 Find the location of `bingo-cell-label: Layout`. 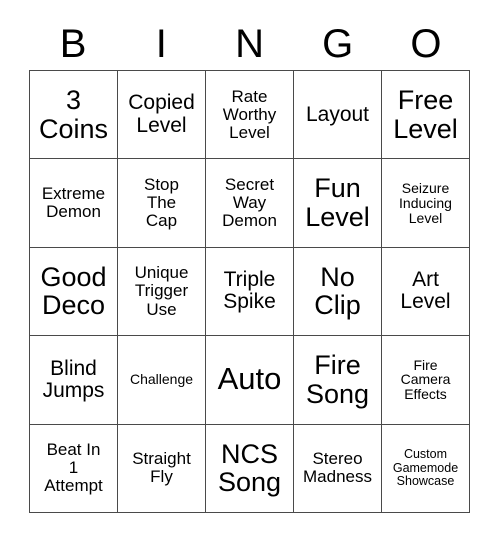

bingo-cell-label: Layout is located at coordinates (337, 114).